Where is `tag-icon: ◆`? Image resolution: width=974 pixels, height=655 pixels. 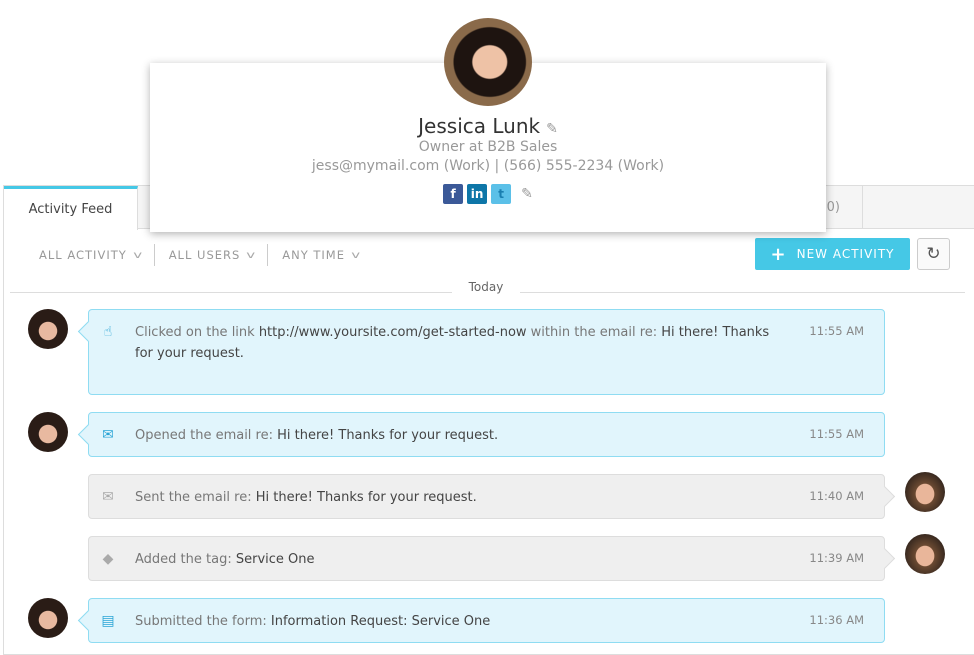 tag-icon: ◆ is located at coordinates (108, 559).